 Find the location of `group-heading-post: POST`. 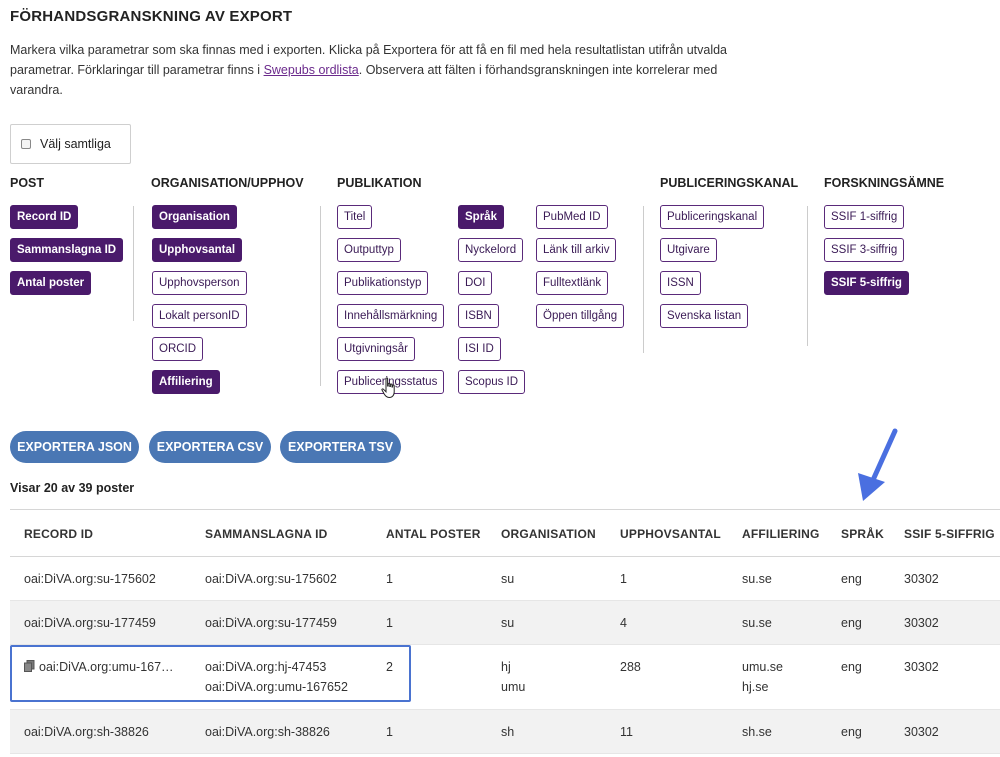

group-heading-post: POST is located at coordinates (27, 183).